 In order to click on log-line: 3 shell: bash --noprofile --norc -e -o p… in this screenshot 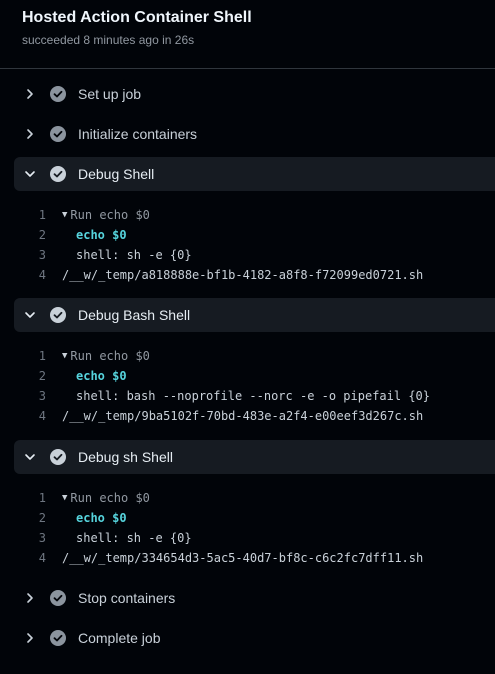, I will do `click(215, 396)`.